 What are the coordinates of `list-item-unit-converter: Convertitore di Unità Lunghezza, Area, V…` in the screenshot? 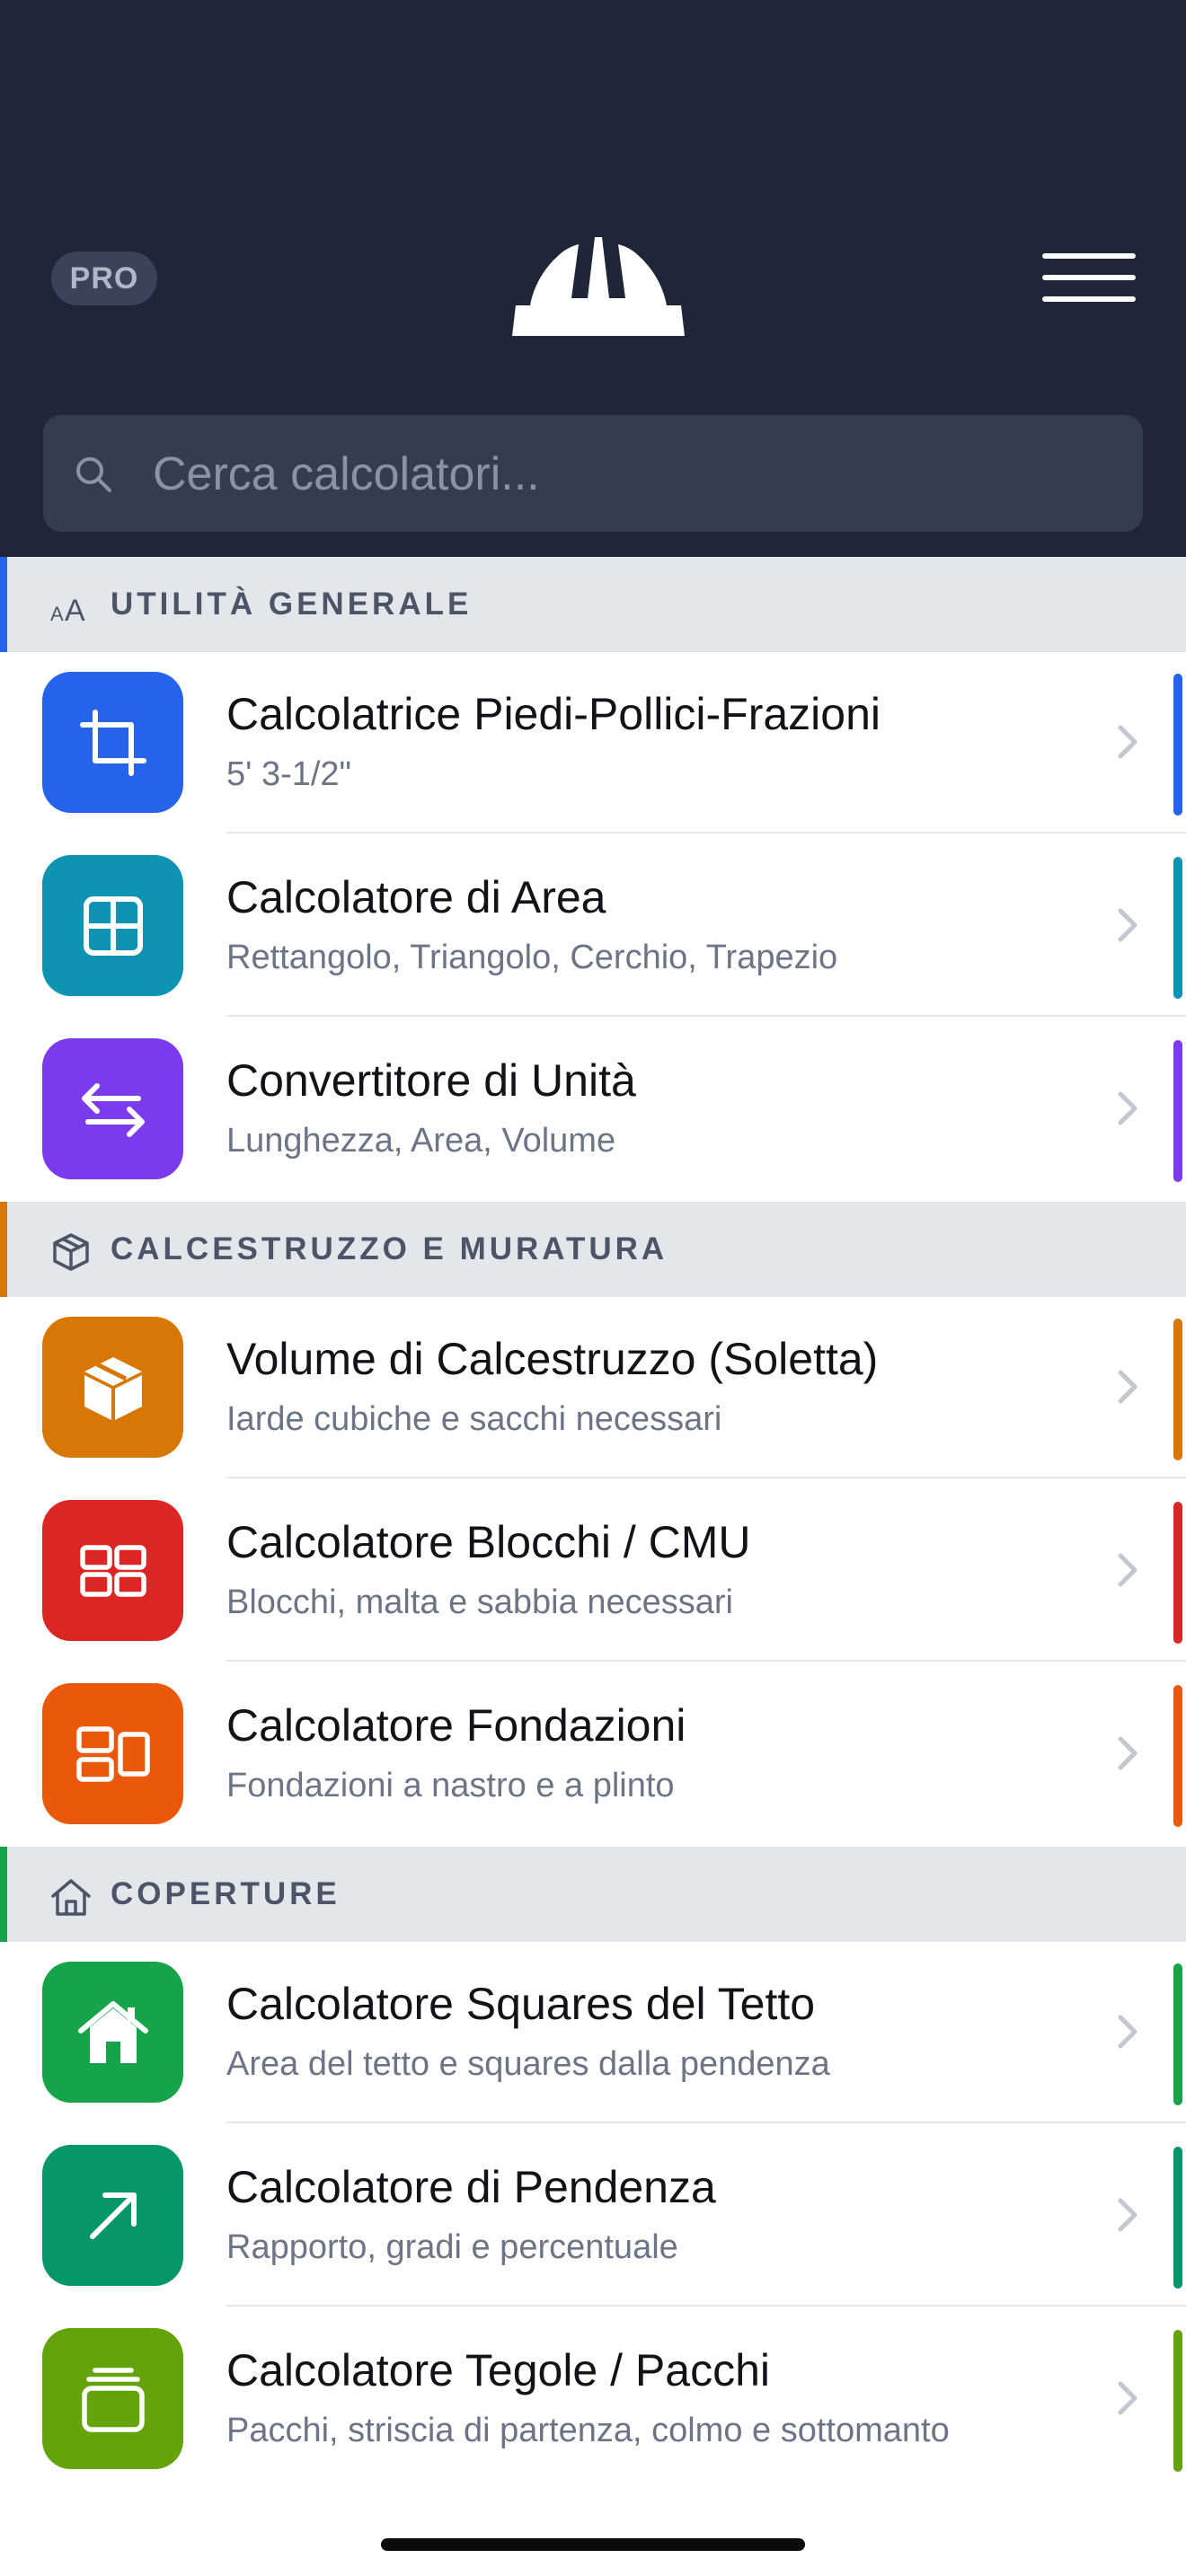 It's located at (593, 1109).